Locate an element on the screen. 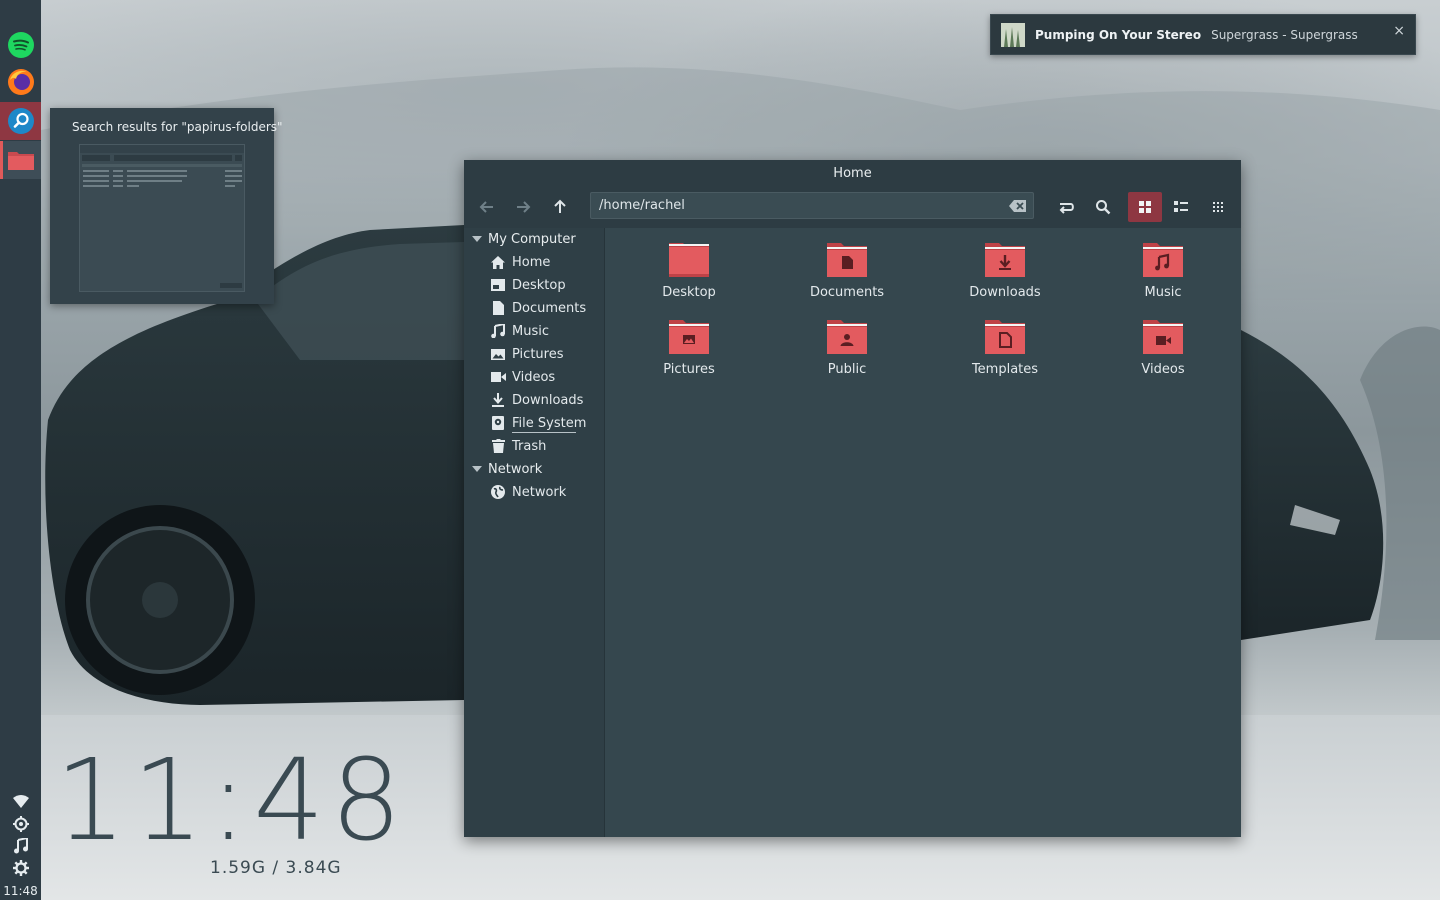 Image resolution: width=1440 pixels, height=900 pixels. album-art is located at coordinates (1013, 34).